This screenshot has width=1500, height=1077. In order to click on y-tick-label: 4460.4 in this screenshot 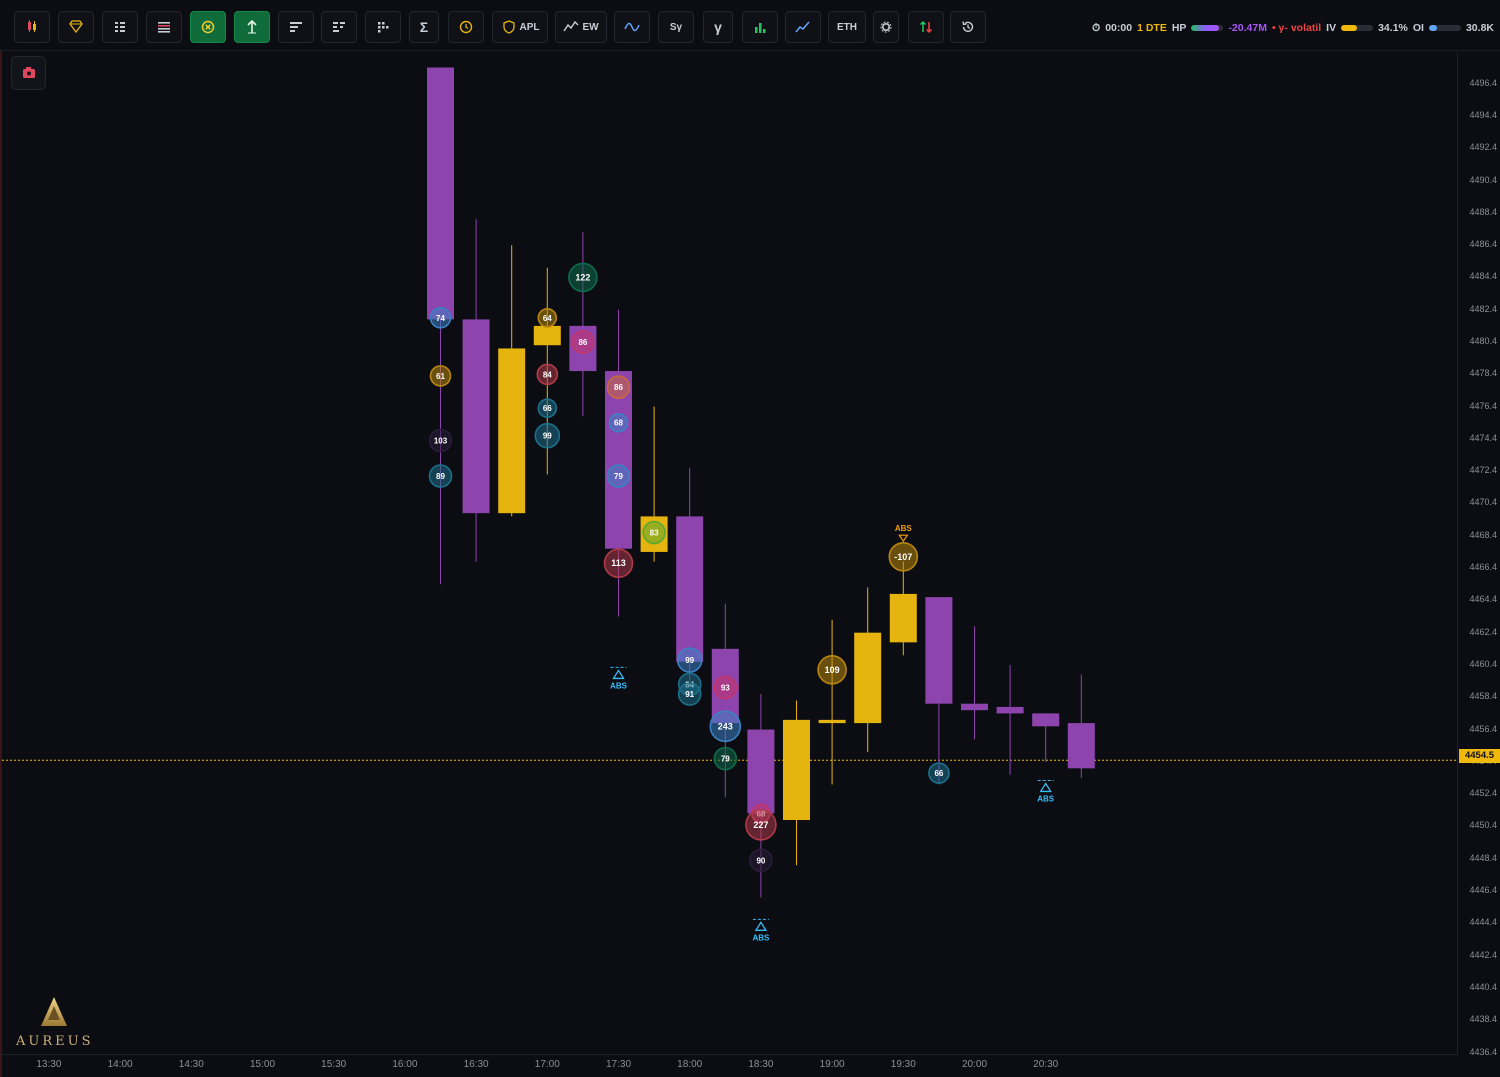, I will do `click(1483, 663)`.